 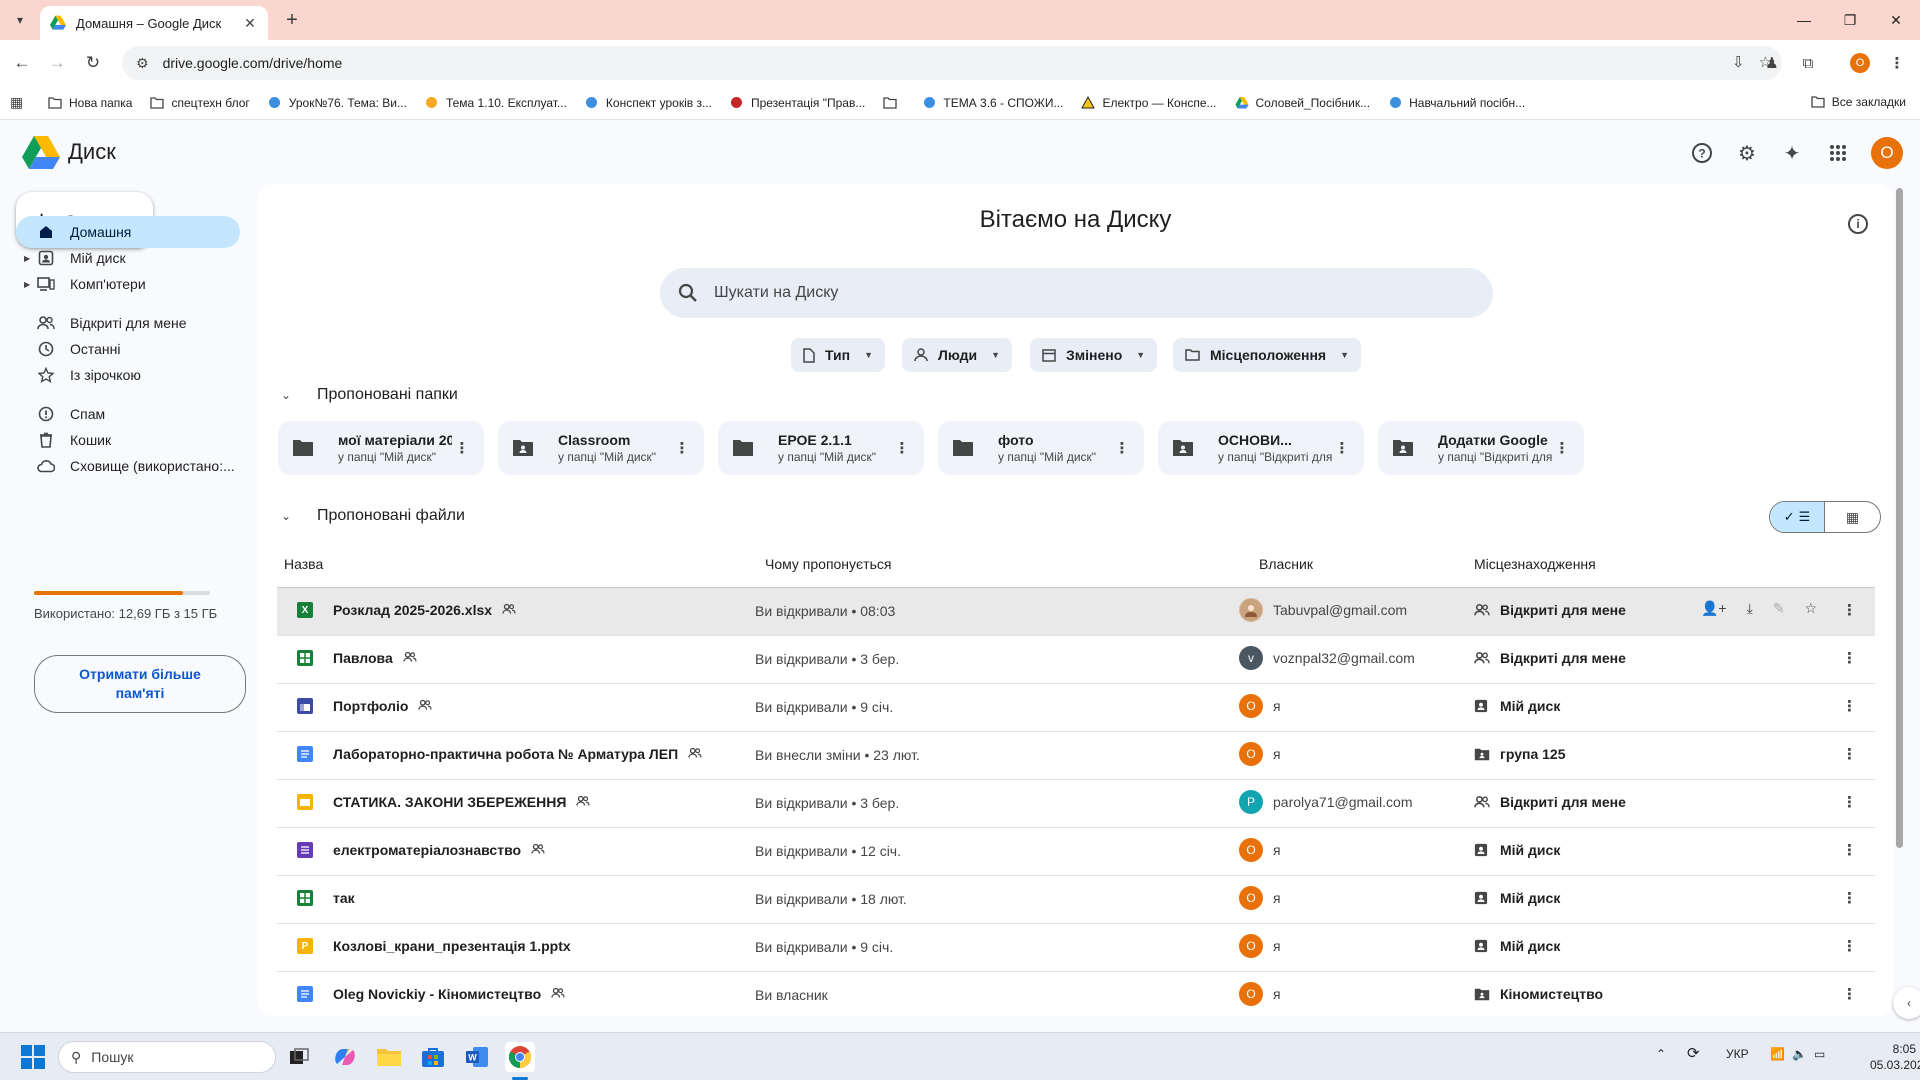 What do you see at coordinates (1896, 20) in the screenshot?
I see `close-window-icon: ✕` at bounding box center [1896, 20].